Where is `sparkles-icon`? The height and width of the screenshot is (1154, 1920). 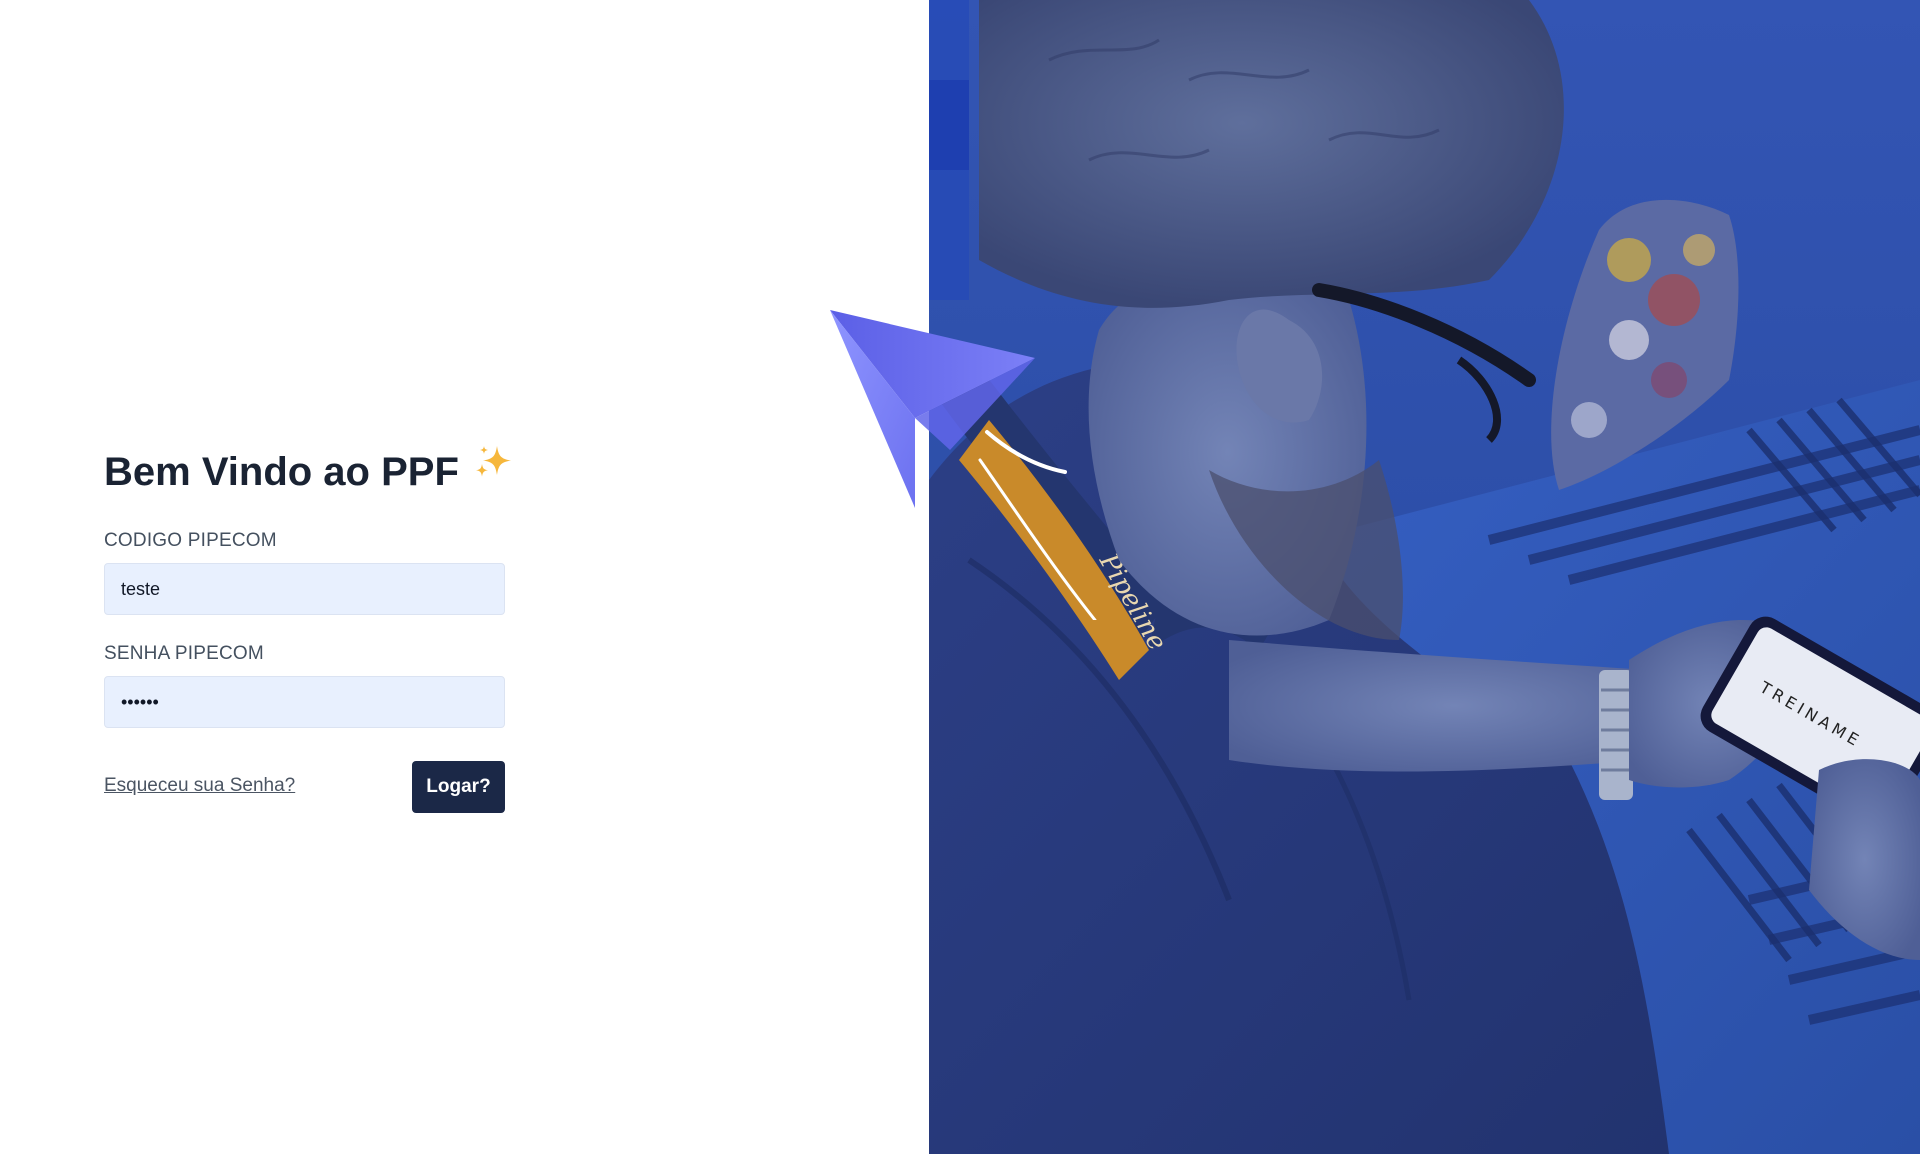 sparkles-icon is located at coordinates (494, 471).